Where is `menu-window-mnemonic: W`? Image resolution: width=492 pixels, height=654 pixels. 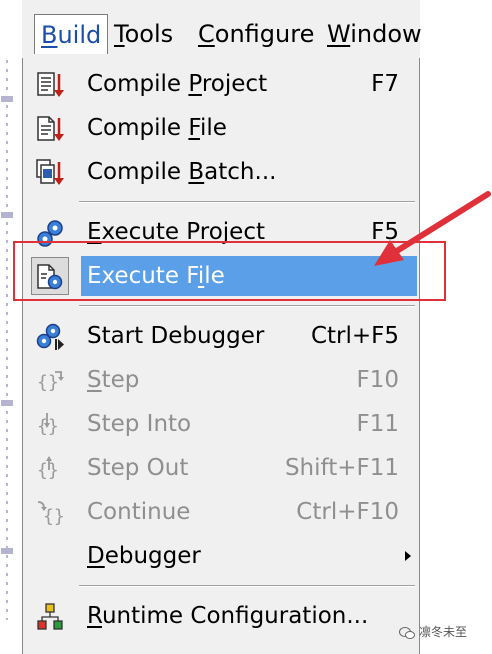 menu-window-mnemonic: W is located at coordinates (339, 34).